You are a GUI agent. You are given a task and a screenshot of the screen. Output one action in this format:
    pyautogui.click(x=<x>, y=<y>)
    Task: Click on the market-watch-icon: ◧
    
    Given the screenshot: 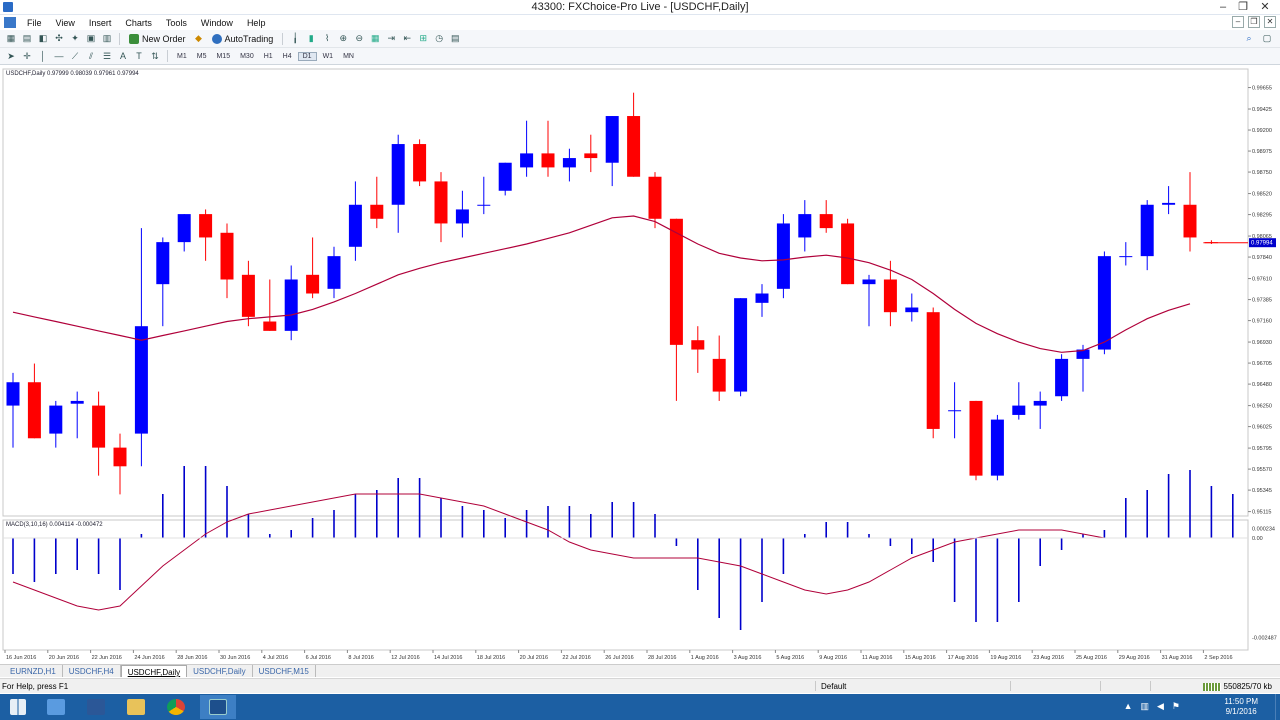 What is the action you would take?
    pyautogui.click(x=43, y=38)
    